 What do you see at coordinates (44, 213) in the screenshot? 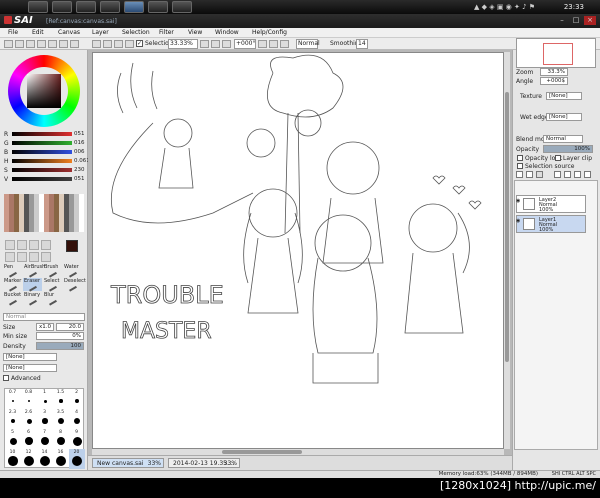
I see `color-swatches` at bounding box center [44, 213].